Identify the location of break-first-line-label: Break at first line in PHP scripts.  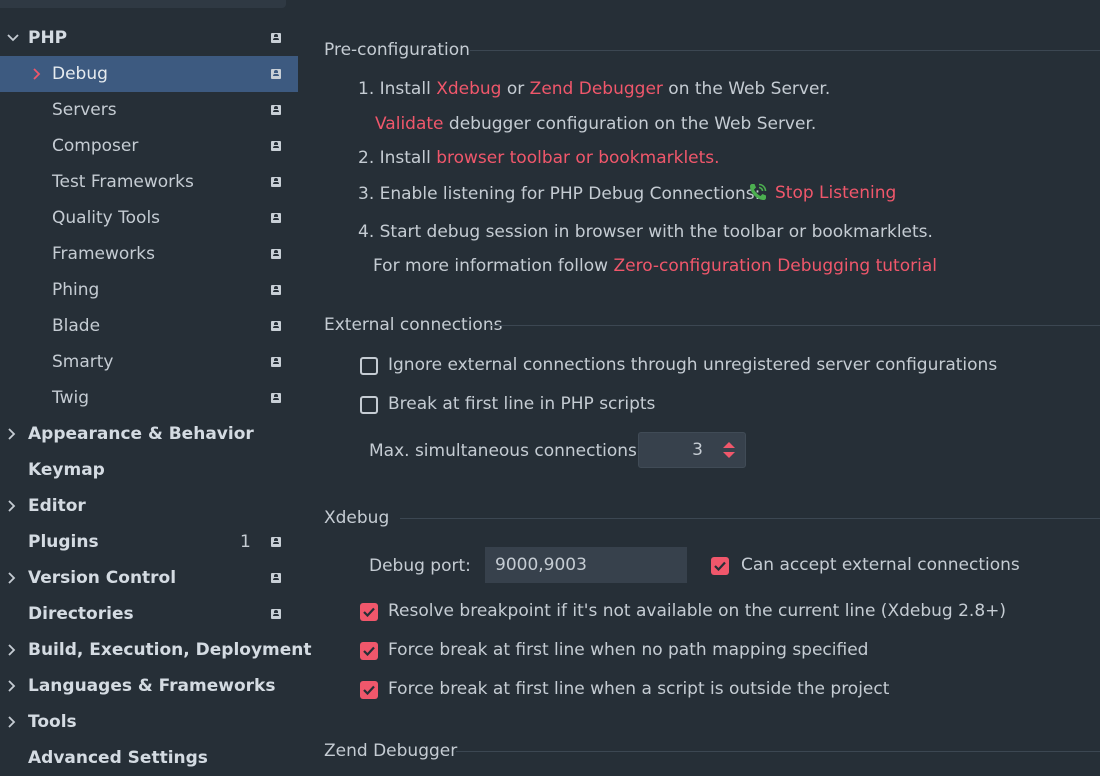
(521, 404).